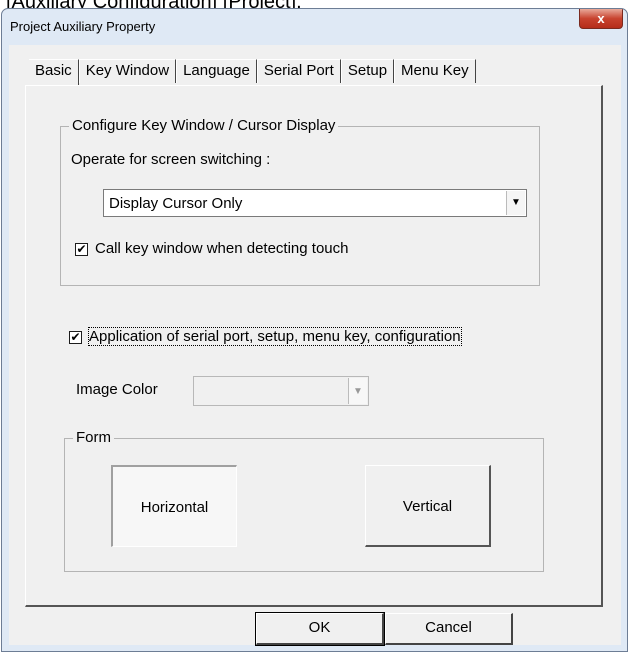 Image resolution: width=639 pixels, height=652 pixels. What do you see at coordinates (435, 71) in the screenshot?
I see `tab-menu-key: Menu Key` at bounding box center [435, 71].